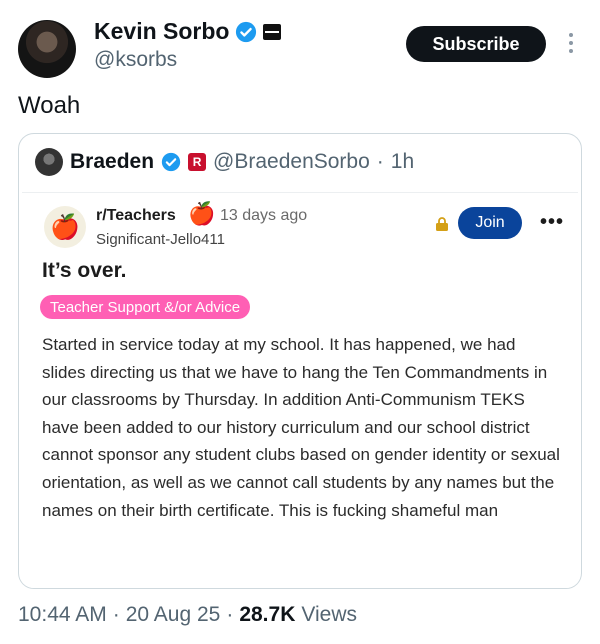 The width and height of the screenshot is (600, 644). Describe the element at coordinates (84, 270) in the screenshot. I see `post-title: It’s over.` at that location.